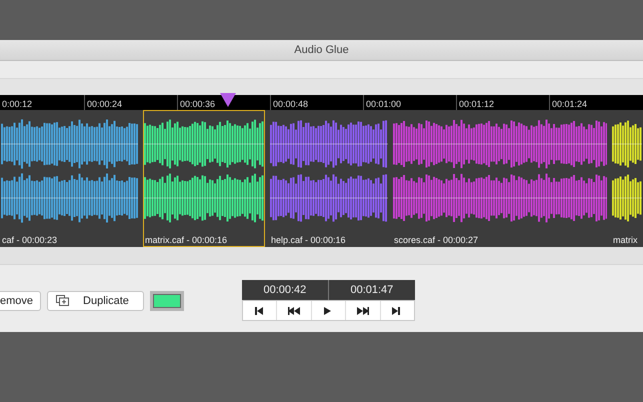 This screenshot has height=402, width=643. Describe the element at coordinates (285, 290) in the screenshot. I see `position-time: 00:00:42` at that location.